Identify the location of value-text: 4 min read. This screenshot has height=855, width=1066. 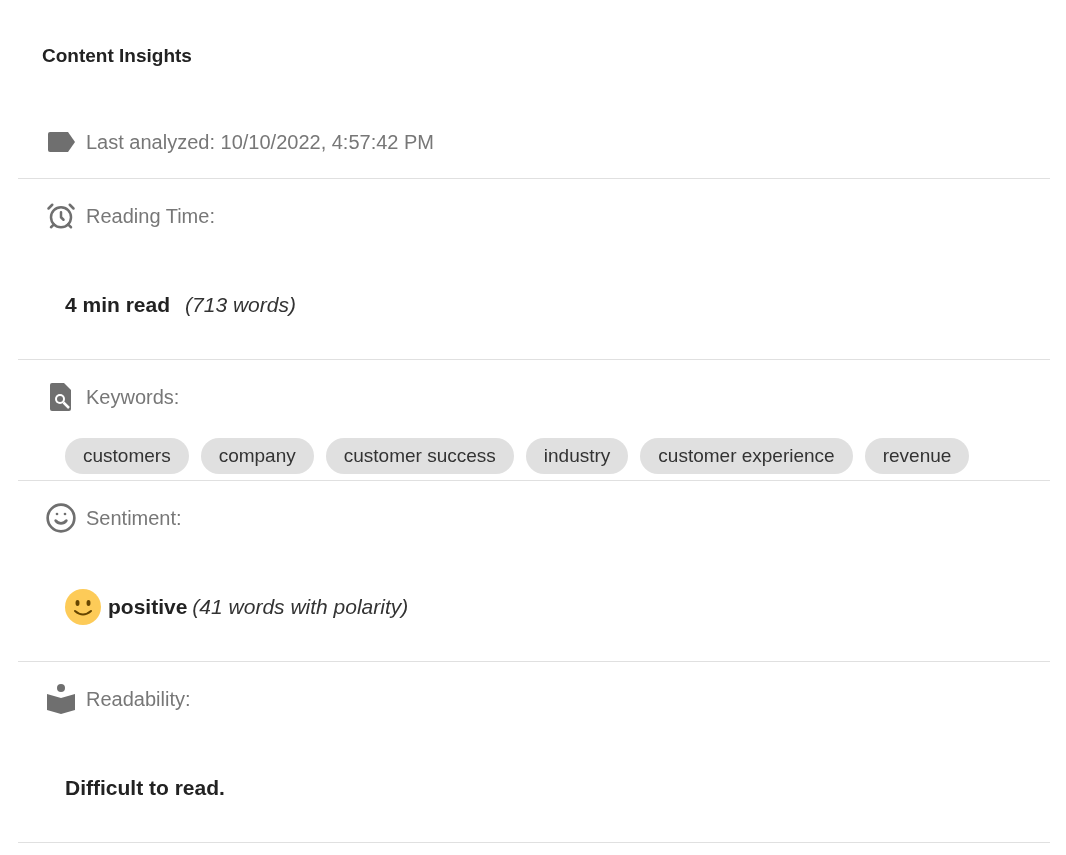
(118, 305).